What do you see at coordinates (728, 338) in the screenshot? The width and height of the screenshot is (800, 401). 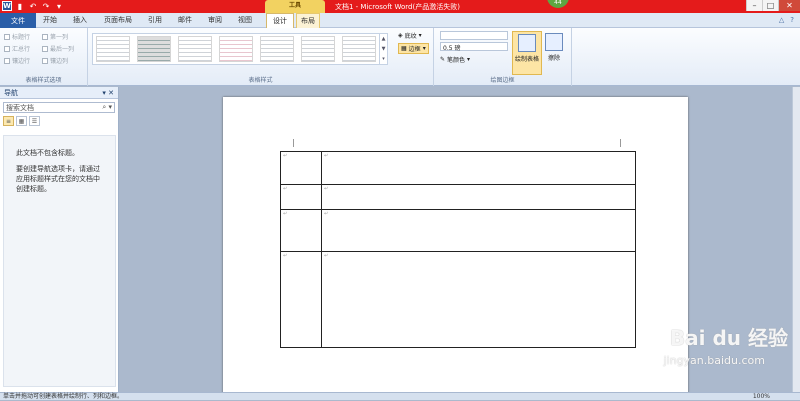 I see `watermark-logo: Bai du 经验` at bounding box center [728, 338].